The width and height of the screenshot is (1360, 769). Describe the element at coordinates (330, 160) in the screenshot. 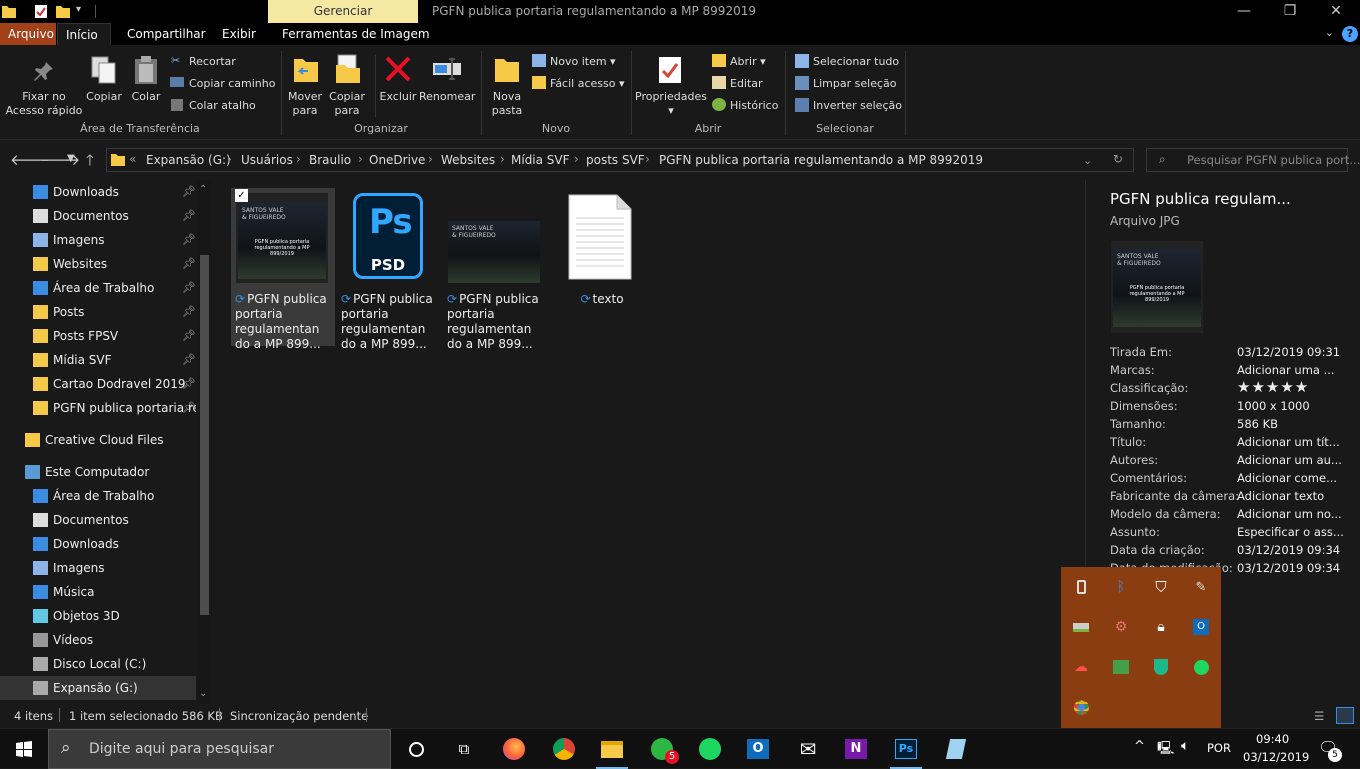

I see `breadcrumb-braulio: Braulio` at that location.